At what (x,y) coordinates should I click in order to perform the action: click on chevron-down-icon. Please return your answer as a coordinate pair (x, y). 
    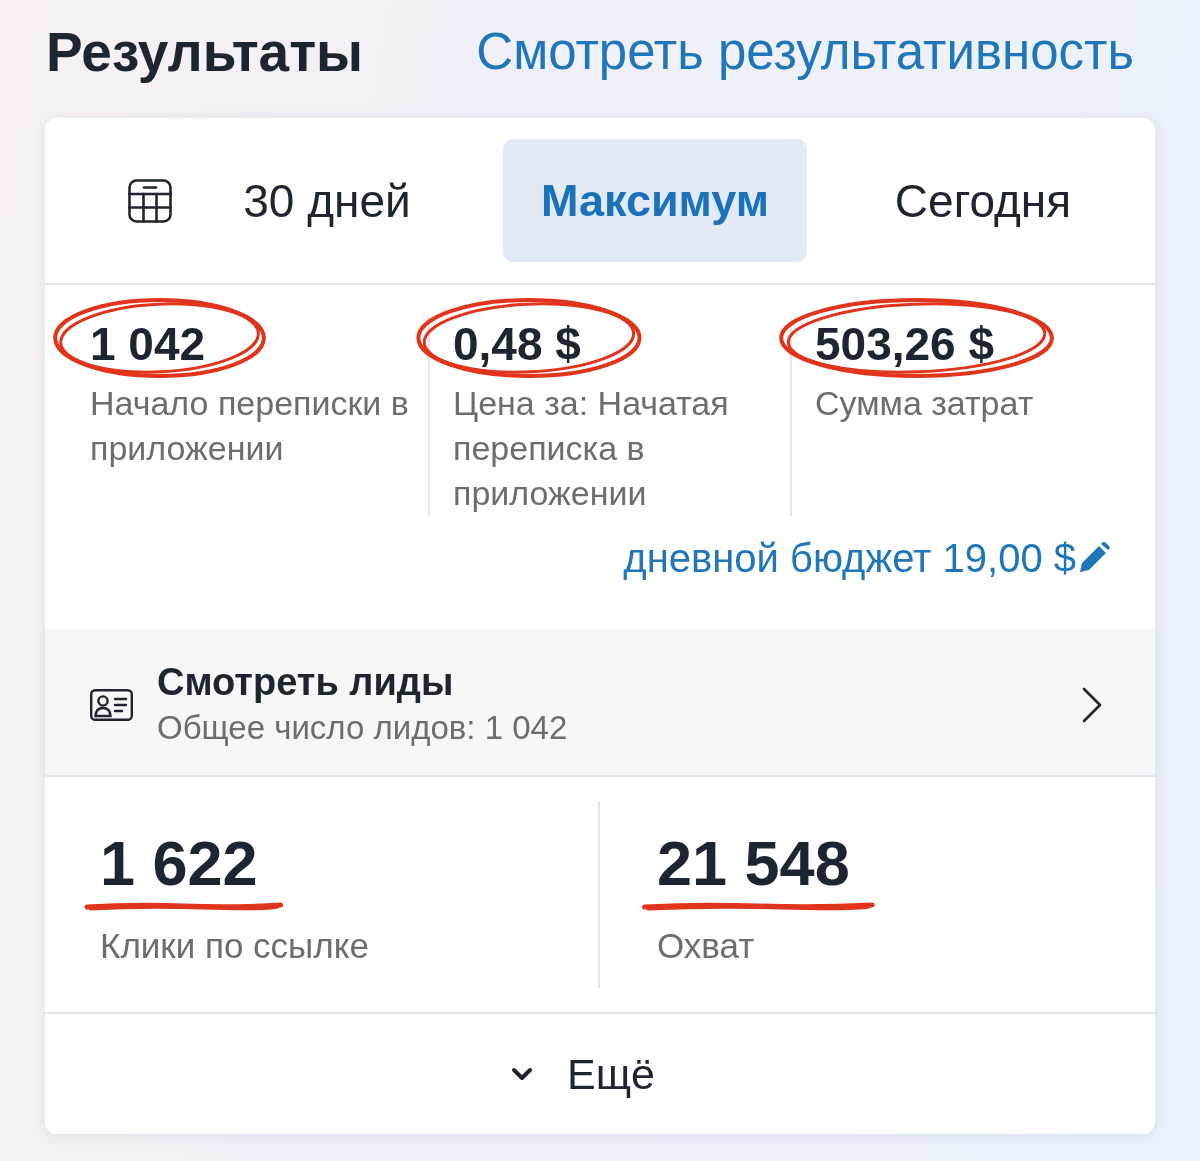
    Looking at the image, I should click on (522, 1074).